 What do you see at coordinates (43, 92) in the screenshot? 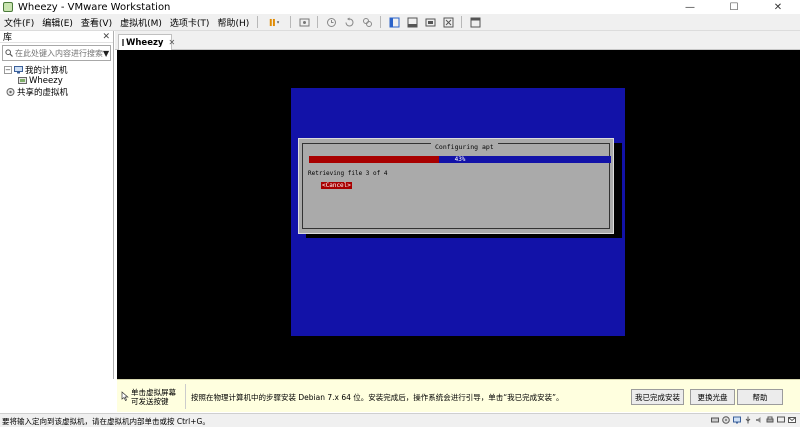
I see `tree-label-shared-vms: 共享的虚拟机` at bounding box center [43, 92].